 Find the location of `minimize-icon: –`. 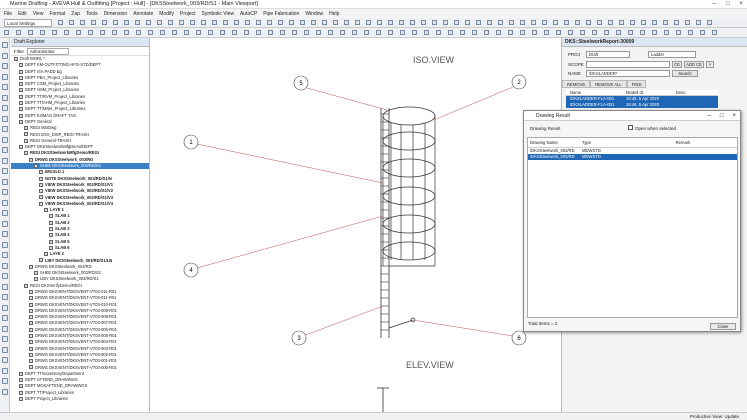

minimize-icon: – is located at coordinates (709, 116).